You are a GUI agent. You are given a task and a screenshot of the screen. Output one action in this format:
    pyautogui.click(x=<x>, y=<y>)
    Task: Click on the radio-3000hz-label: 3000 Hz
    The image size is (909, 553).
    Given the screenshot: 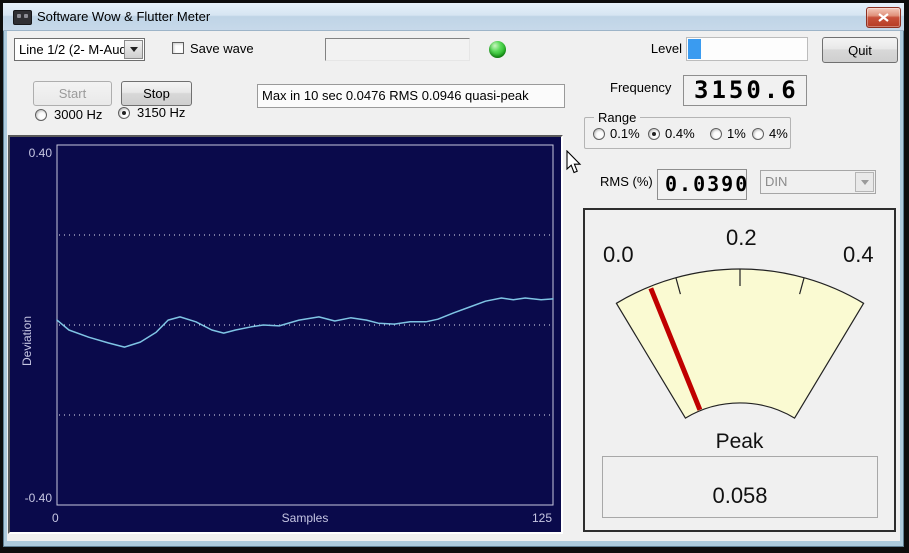 What is the action you would take?
    pyautogui.click(x=78, y=114)
    